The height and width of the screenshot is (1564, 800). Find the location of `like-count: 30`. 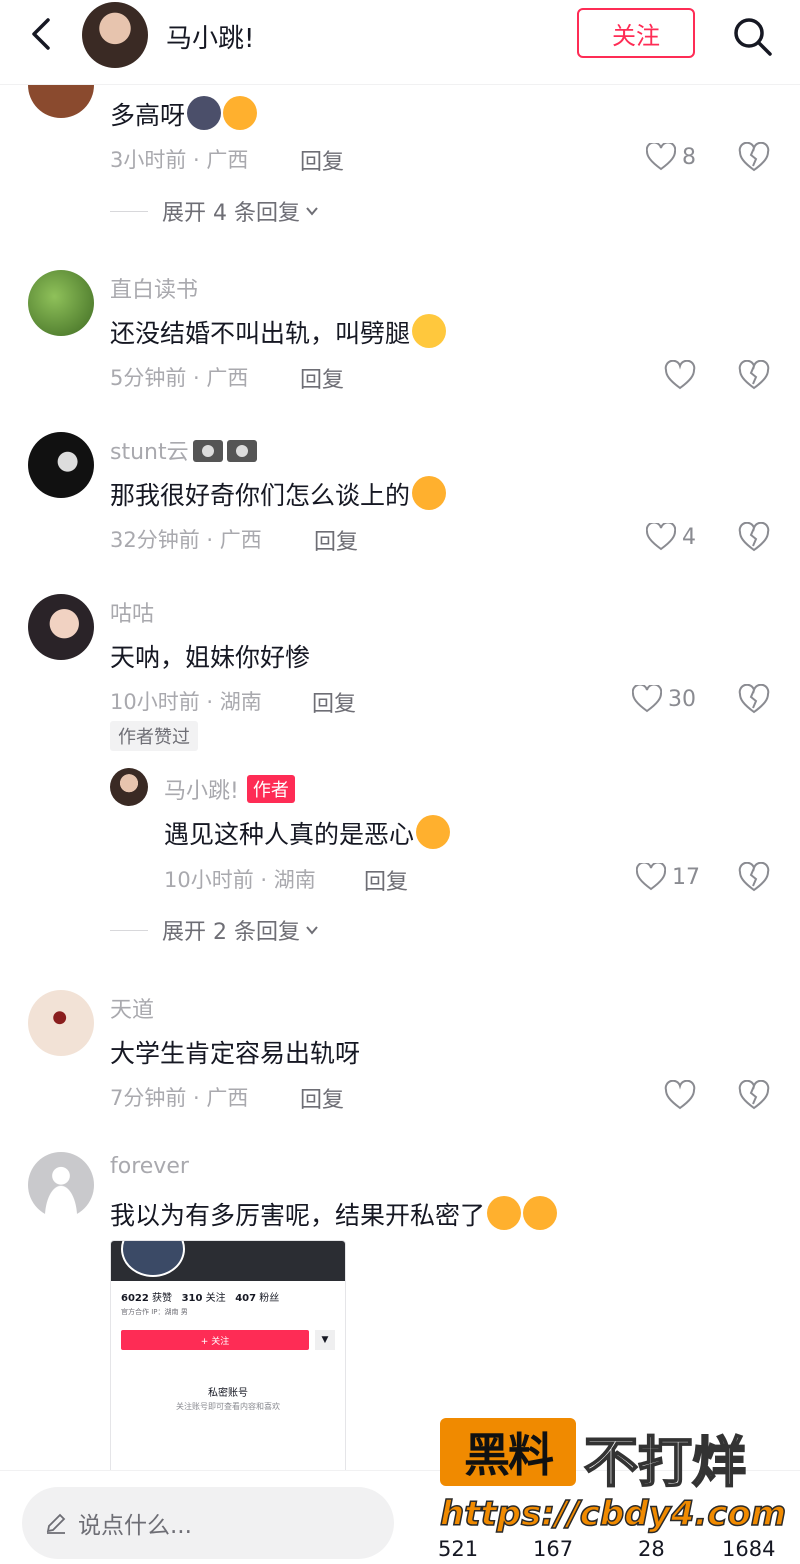

like-count: 30 is located at coordinates (682, 699).